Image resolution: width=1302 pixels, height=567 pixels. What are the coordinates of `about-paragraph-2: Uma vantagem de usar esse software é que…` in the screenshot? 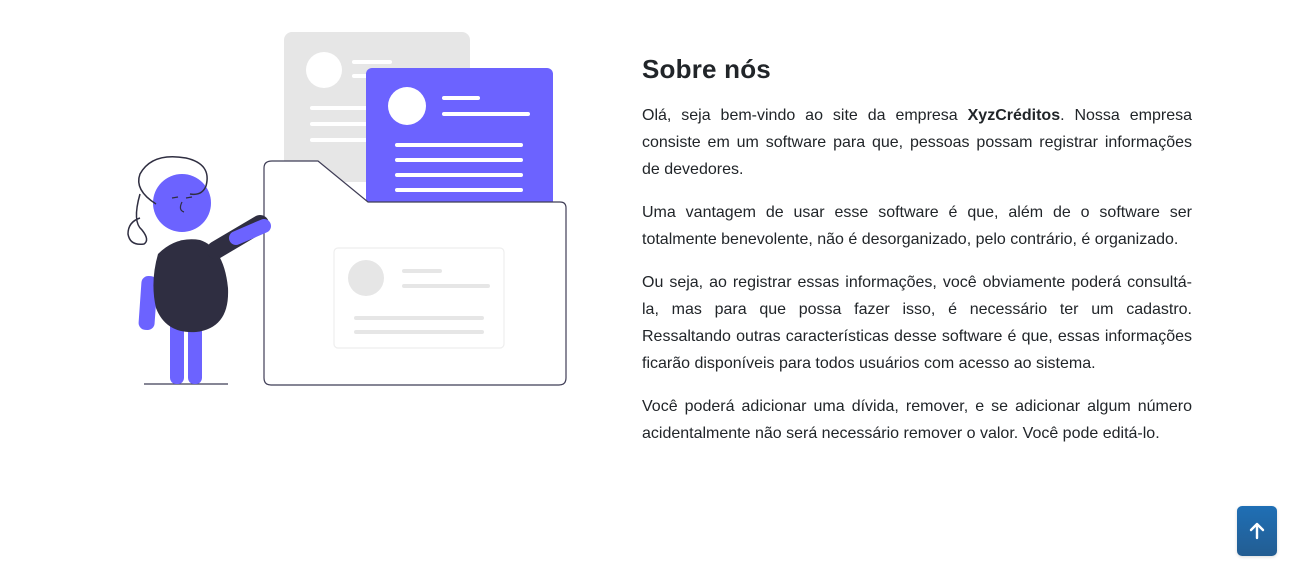 It's located at (917, 226).